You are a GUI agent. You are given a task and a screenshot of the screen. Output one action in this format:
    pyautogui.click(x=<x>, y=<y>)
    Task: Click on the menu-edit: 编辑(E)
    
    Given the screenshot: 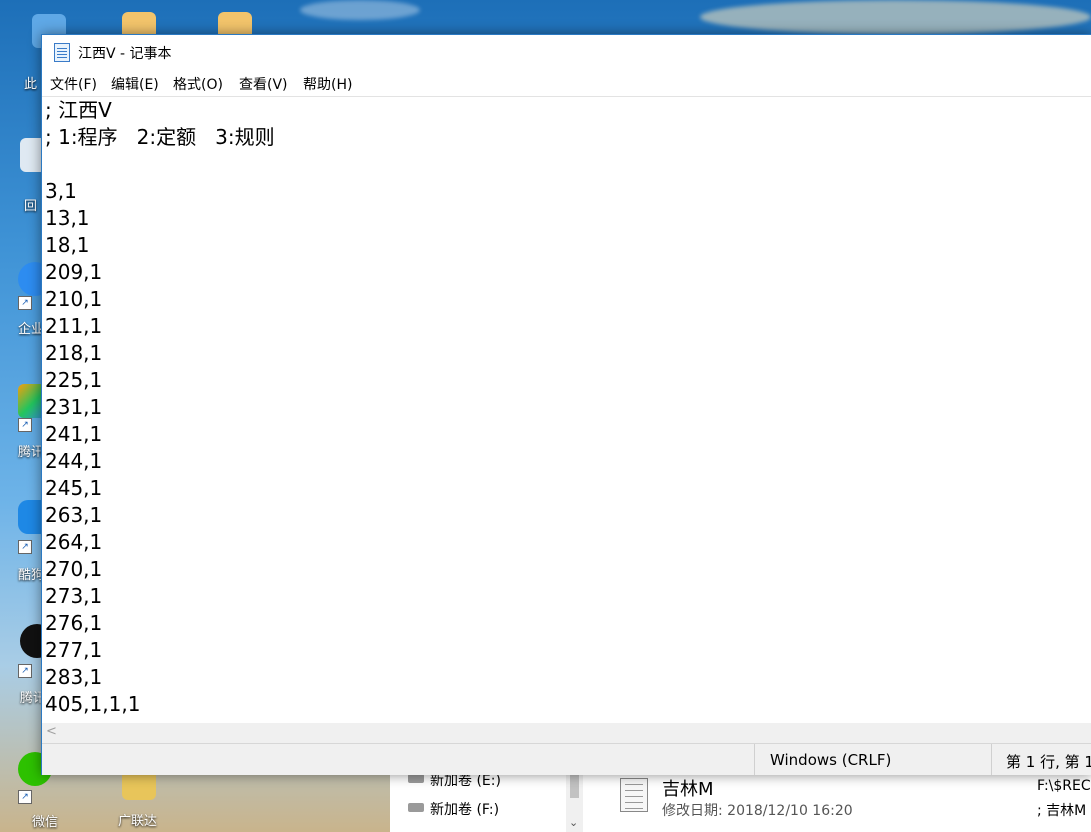 What is the action you would take?
    pyautogui.click(x=135, y=84)
    